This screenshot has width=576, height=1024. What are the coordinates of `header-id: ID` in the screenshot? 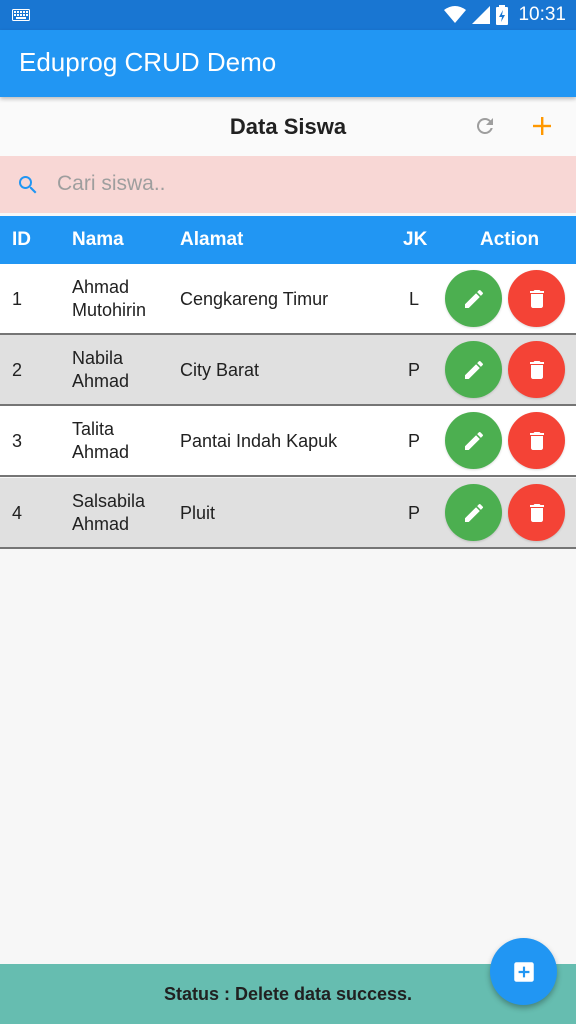 It's located at (21, 239).